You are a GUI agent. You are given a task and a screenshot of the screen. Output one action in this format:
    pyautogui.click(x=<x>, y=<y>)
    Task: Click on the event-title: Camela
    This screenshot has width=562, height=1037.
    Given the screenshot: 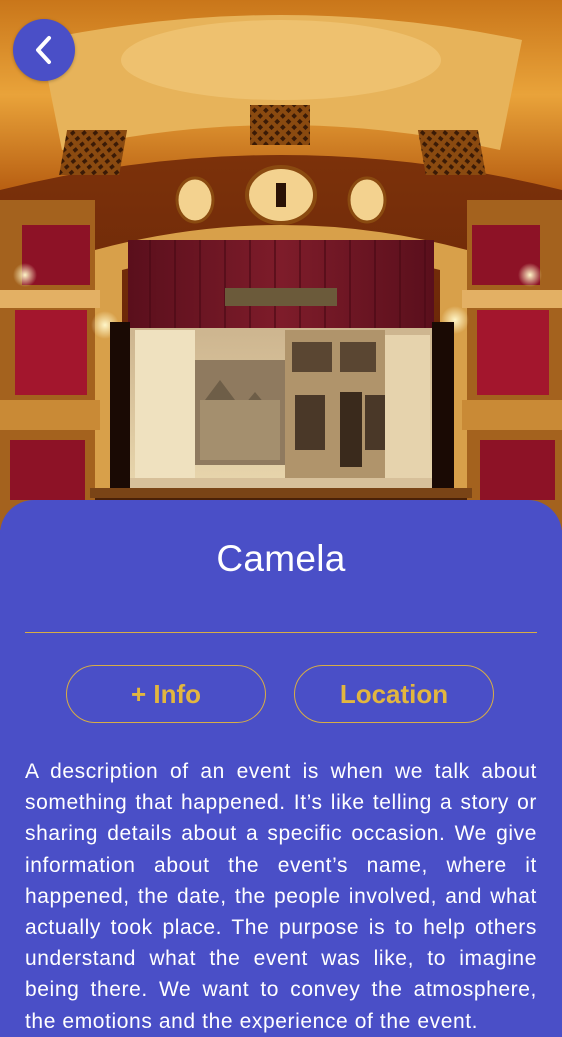 What is the action you would take?
    pyautogui.click(x=281, y=558)
    